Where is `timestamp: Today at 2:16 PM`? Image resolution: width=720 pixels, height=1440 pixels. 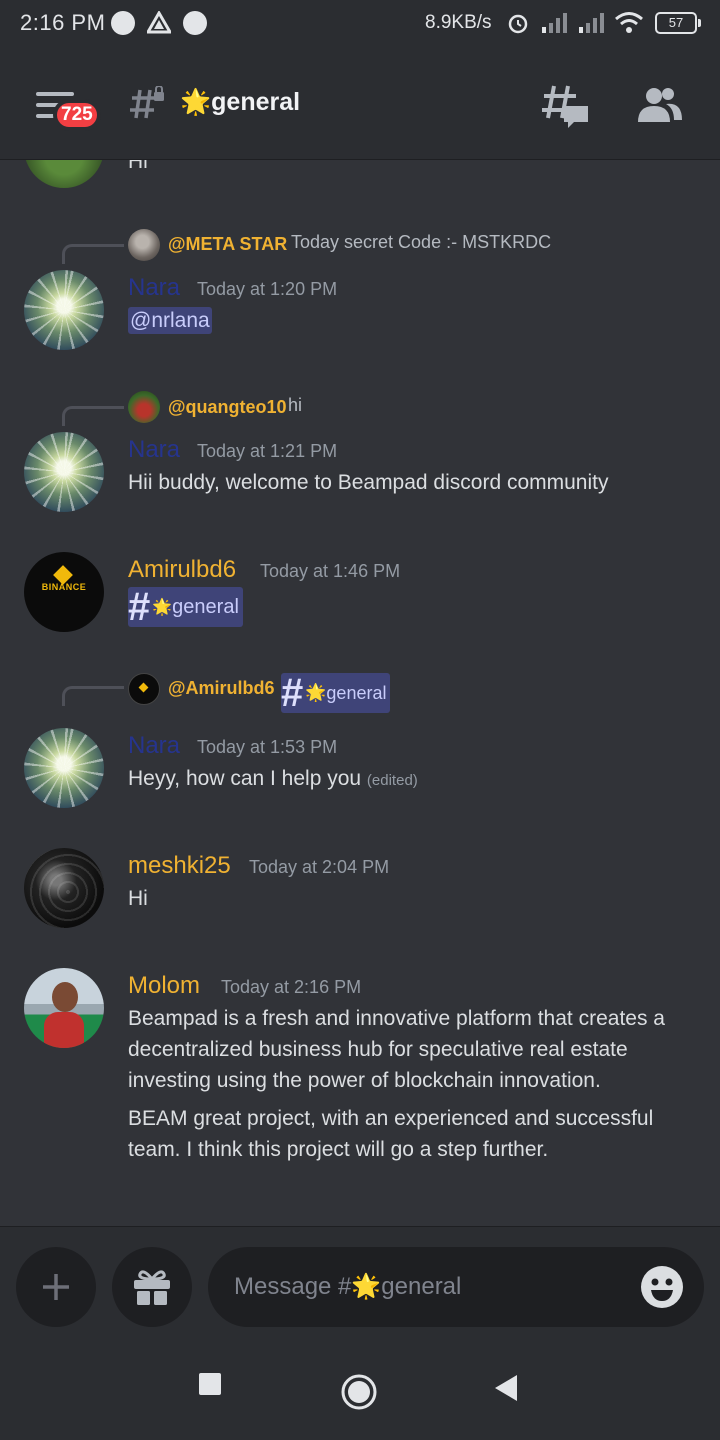
timestamp: Today at 2:16 PM is located at coordinates (291, 987).